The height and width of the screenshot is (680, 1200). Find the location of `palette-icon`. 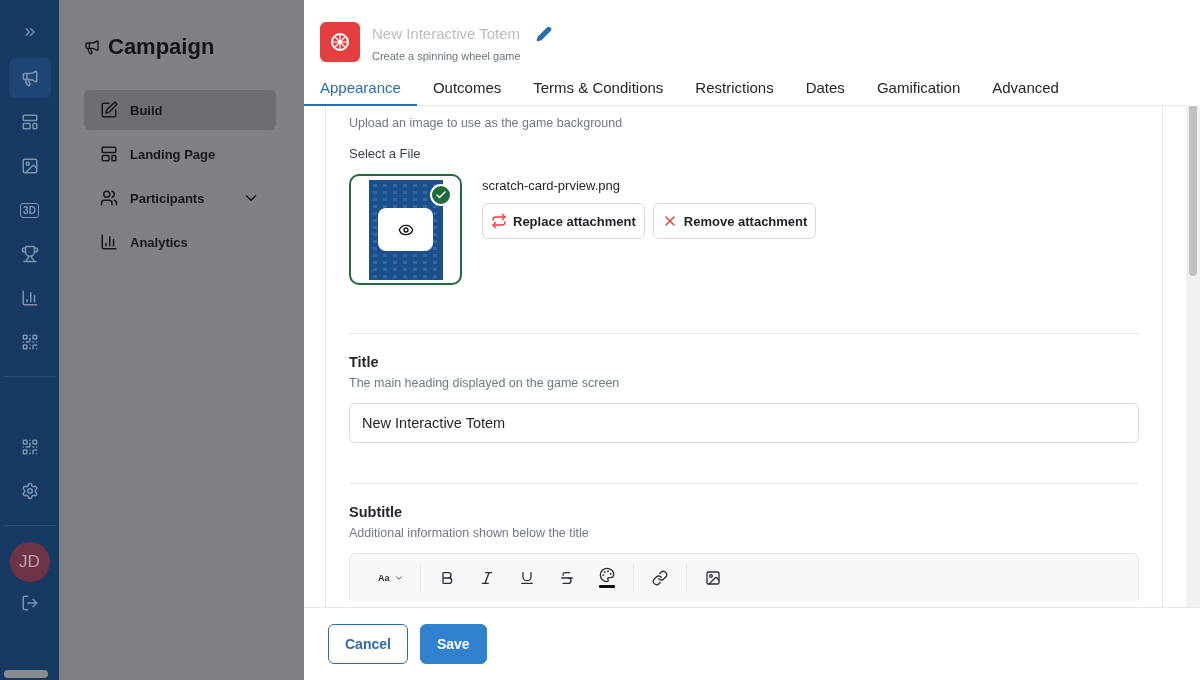

palette-icon is located at coordinates (606, 577).